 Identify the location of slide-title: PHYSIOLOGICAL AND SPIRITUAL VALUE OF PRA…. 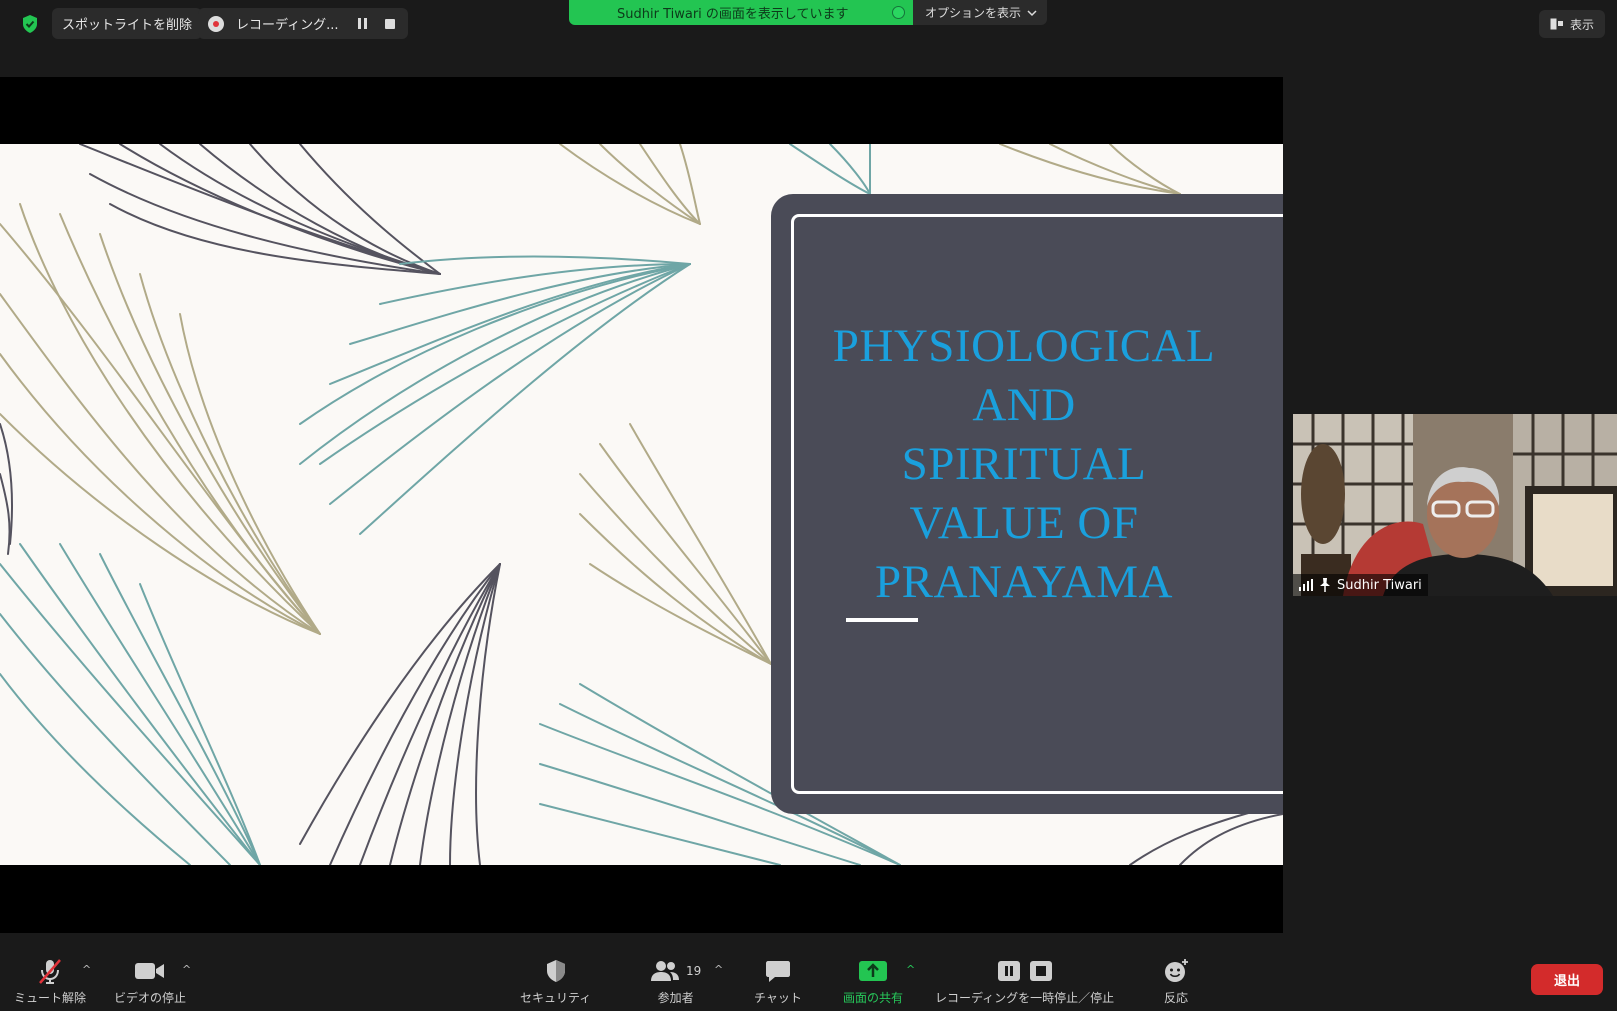
(1024, 464).